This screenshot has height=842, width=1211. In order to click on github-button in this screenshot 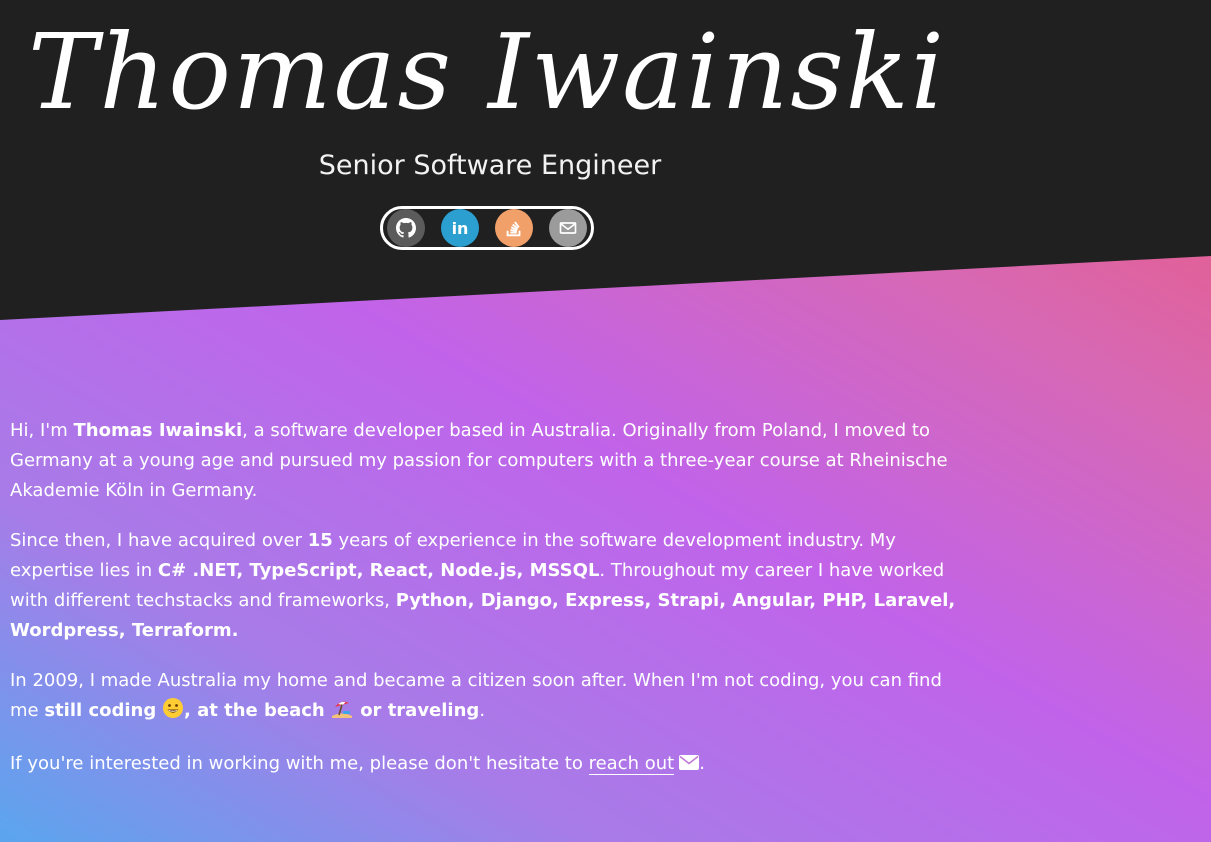, I will do `click(406, 228)`.